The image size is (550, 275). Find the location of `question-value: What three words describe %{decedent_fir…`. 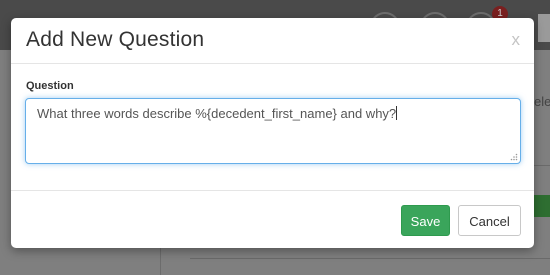

question-value: What three words describe %{decedent_fir… is located at coordinates (217, 113).